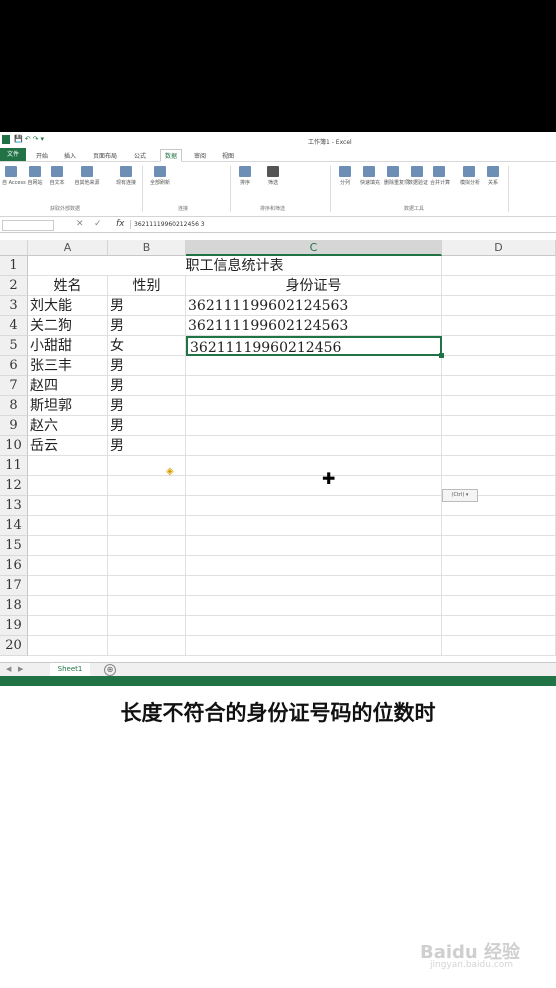 The height and width of the screenshot is (988, 556). What do you see at coordinates (14, 386) in the screenshot?
I see `row-header: 7` at bounding box center [14, 386].